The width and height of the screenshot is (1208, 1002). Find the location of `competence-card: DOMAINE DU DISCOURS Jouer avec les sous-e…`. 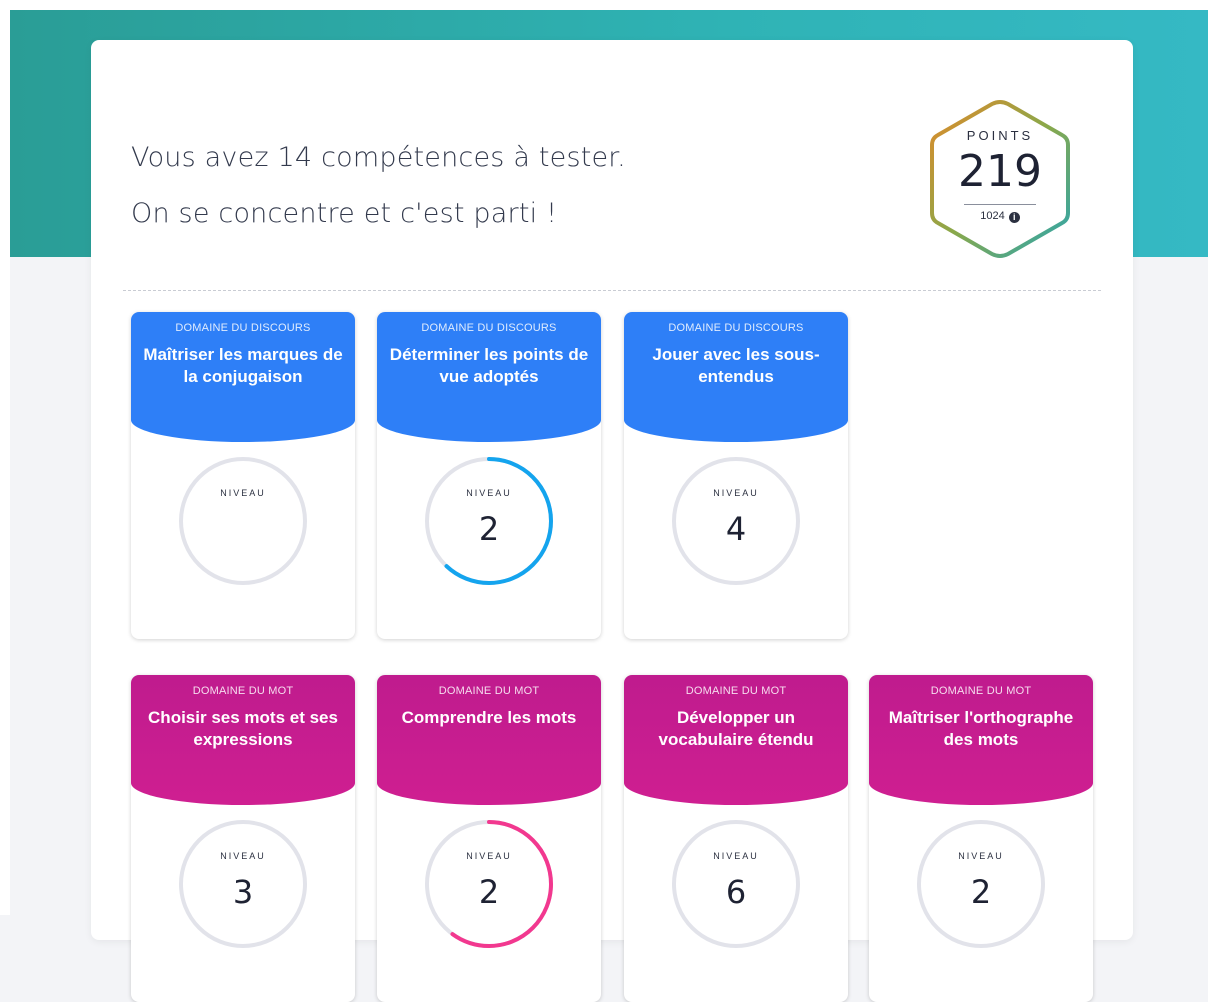

competence-card: DOMAINE DU DISCOURS Jouer avec les sous-e… is located at coordinates (736, 475).